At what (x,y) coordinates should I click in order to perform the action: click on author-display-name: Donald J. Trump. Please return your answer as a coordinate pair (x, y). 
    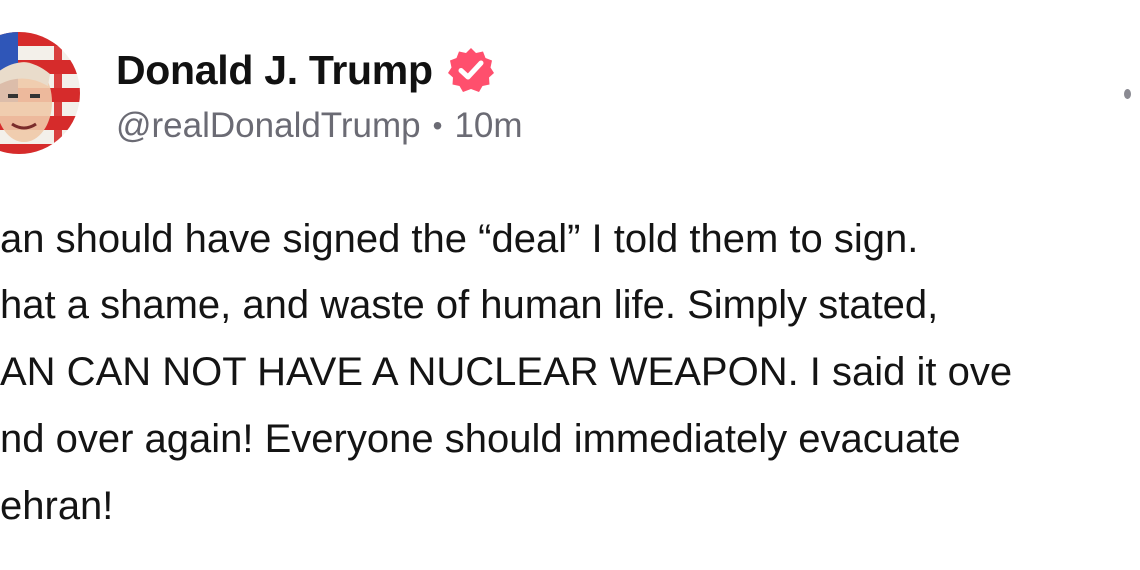
    Looking at the image, I should click on (274, 70).